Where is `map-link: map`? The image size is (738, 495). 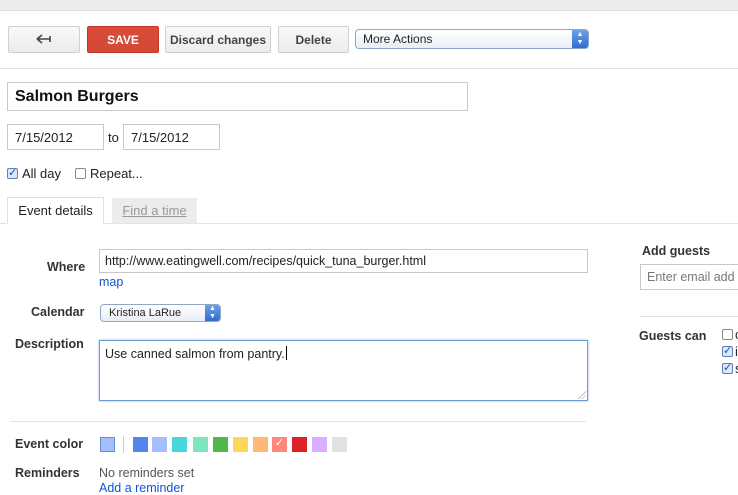 map-link: map is located at coordinates (111, 282).